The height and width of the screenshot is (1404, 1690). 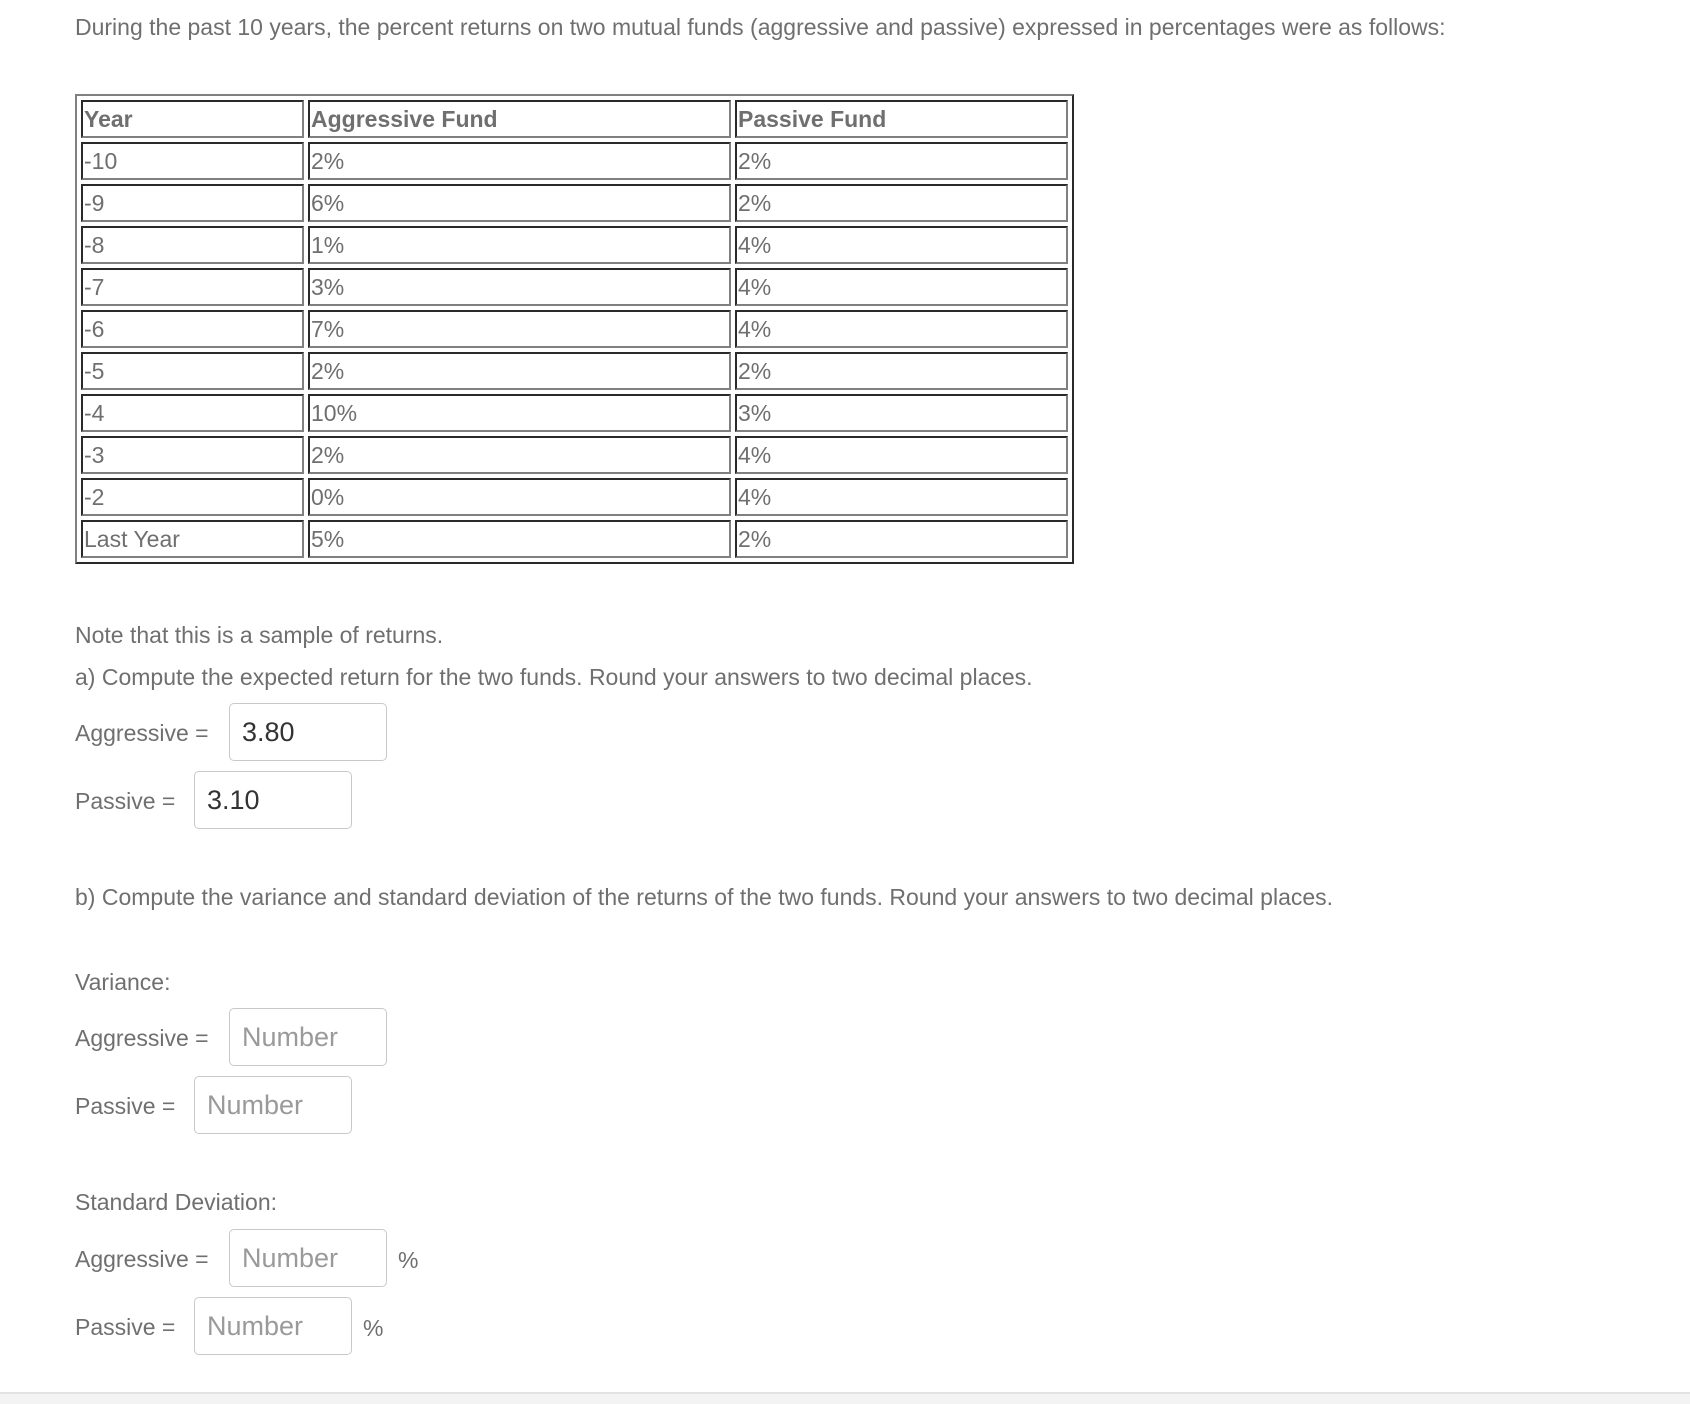 What do you see at coordinates (125, 1327) in the screenshot?
I see `std-dev-passive-label: Passive =` at bounding box center [125, 1327].